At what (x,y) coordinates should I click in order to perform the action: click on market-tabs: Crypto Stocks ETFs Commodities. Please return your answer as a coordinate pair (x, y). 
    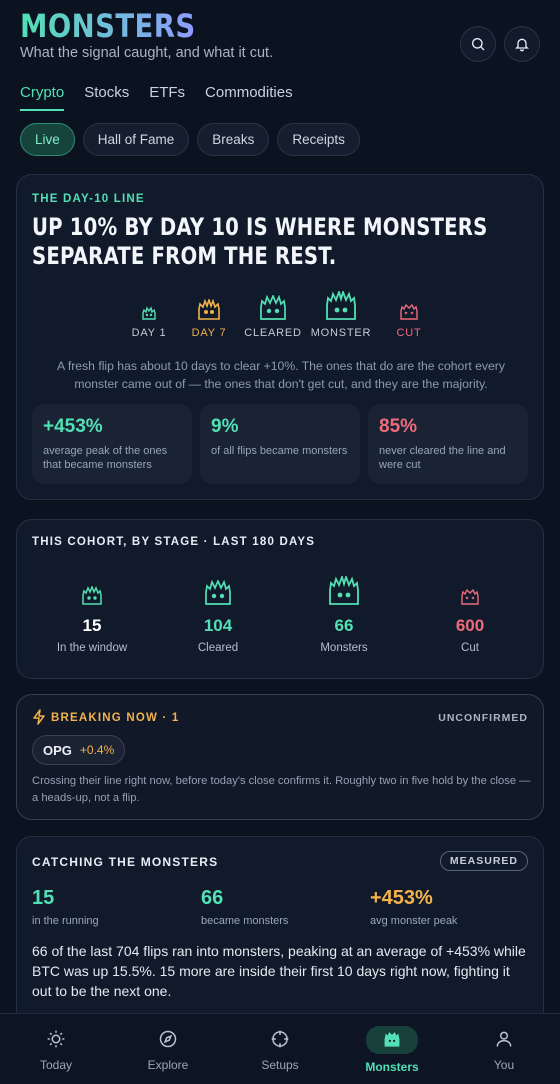
    Looking at the image, I should click on (156, 97).